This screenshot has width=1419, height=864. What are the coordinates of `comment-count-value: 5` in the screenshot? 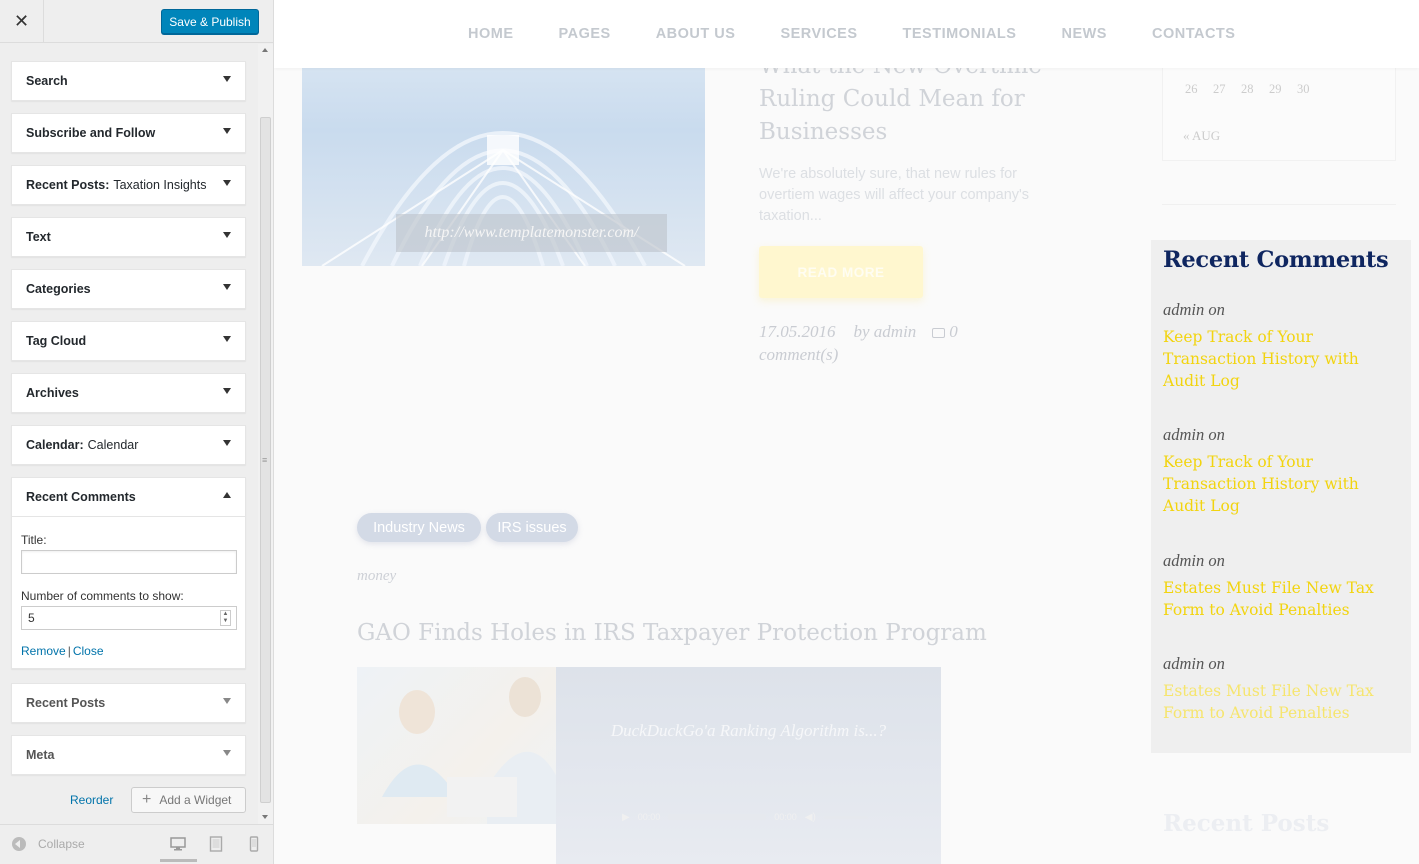 It's located at (31, 618).